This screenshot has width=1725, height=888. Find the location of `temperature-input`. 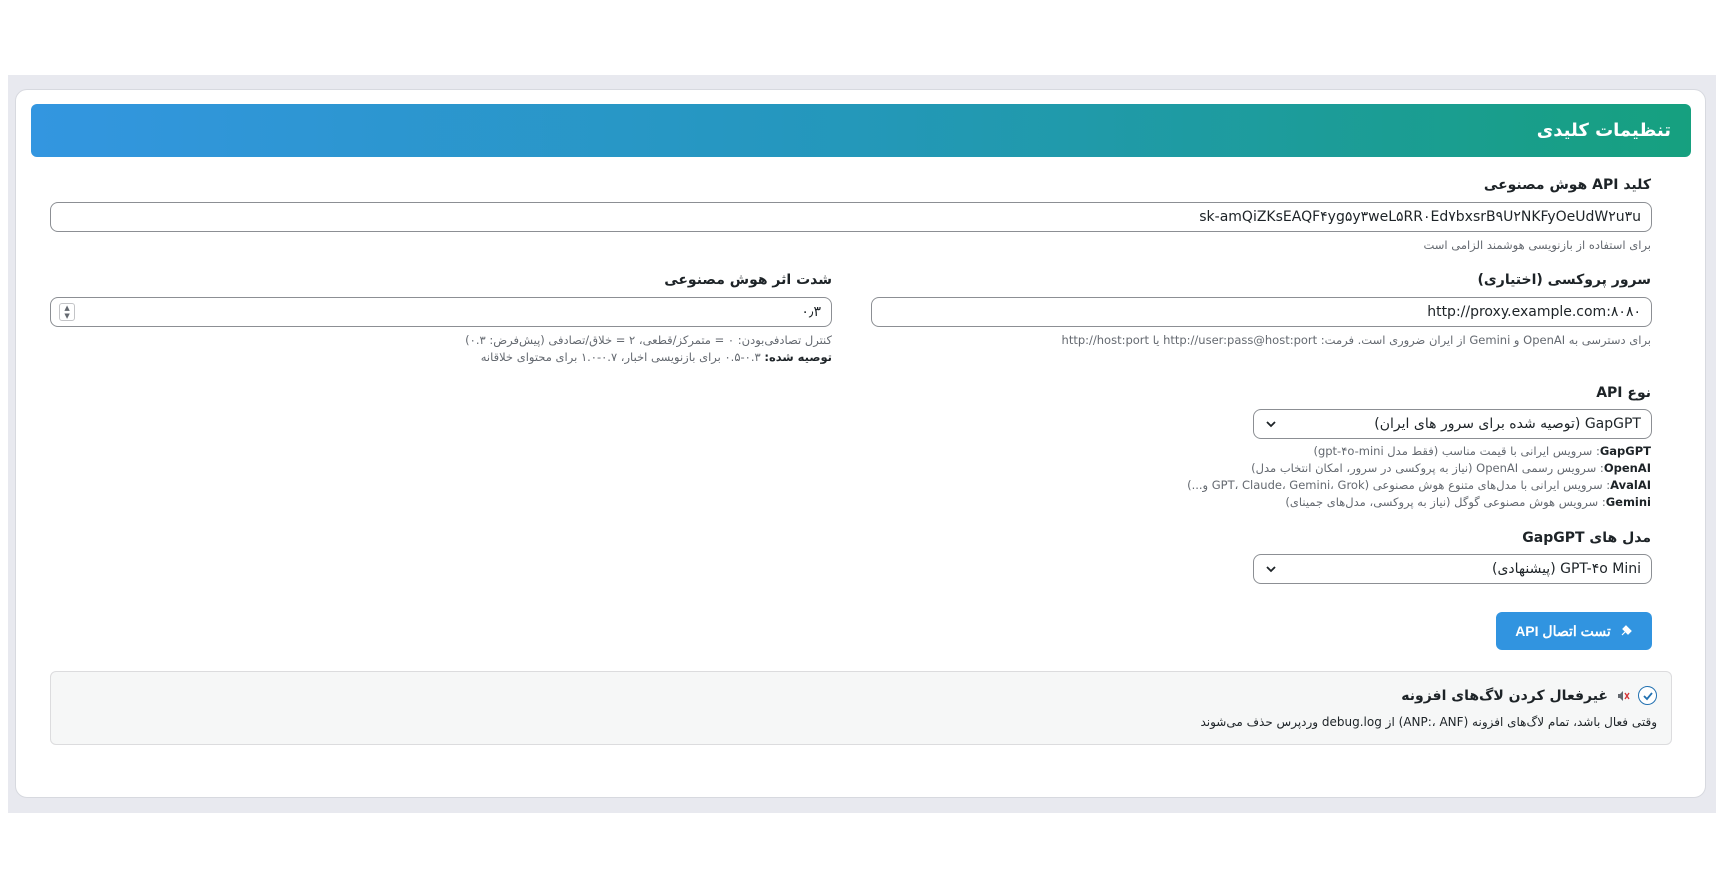

temperature-input is located at coordinates (441, 312).